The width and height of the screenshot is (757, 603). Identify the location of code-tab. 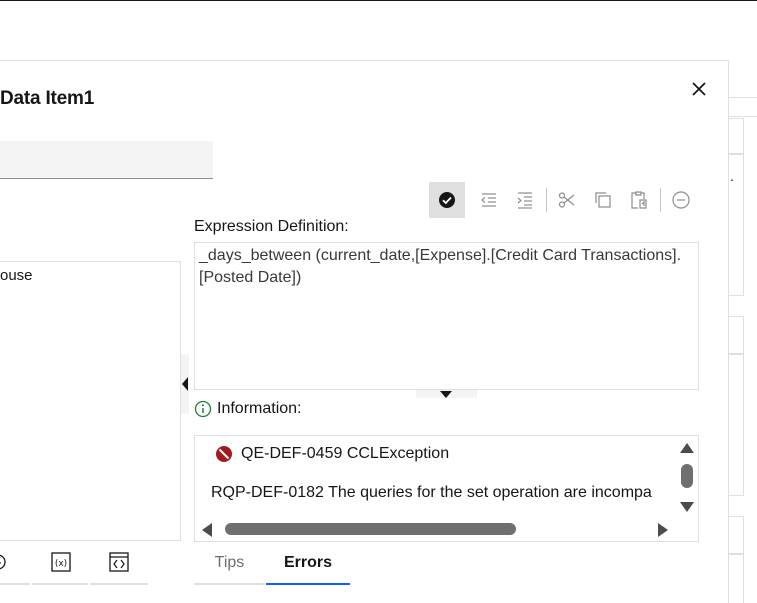
(119, 562).